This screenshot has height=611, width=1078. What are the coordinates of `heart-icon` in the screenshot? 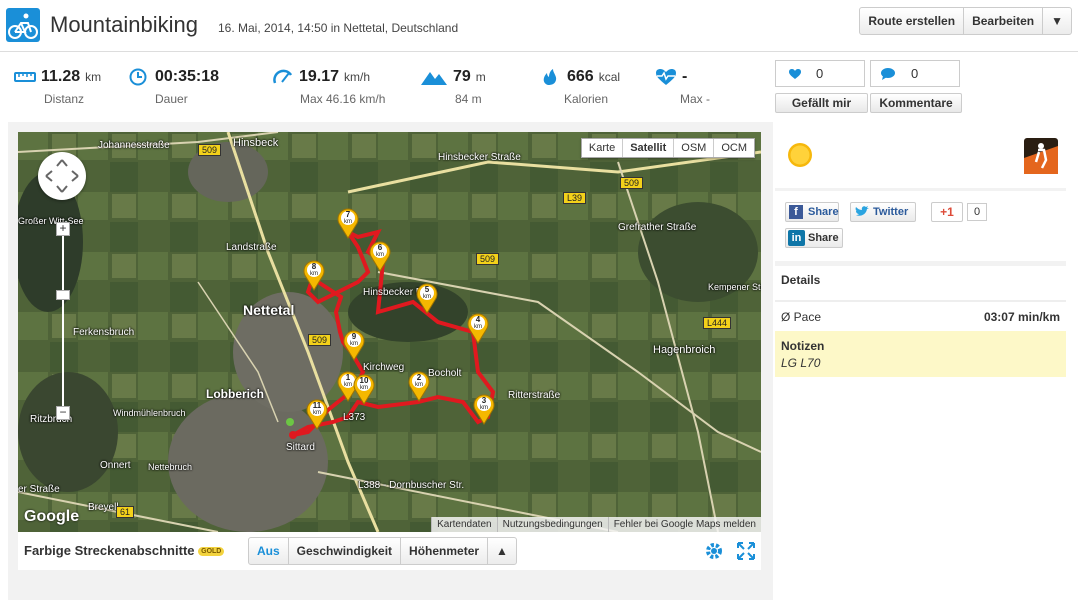 It's located at (795, 74).